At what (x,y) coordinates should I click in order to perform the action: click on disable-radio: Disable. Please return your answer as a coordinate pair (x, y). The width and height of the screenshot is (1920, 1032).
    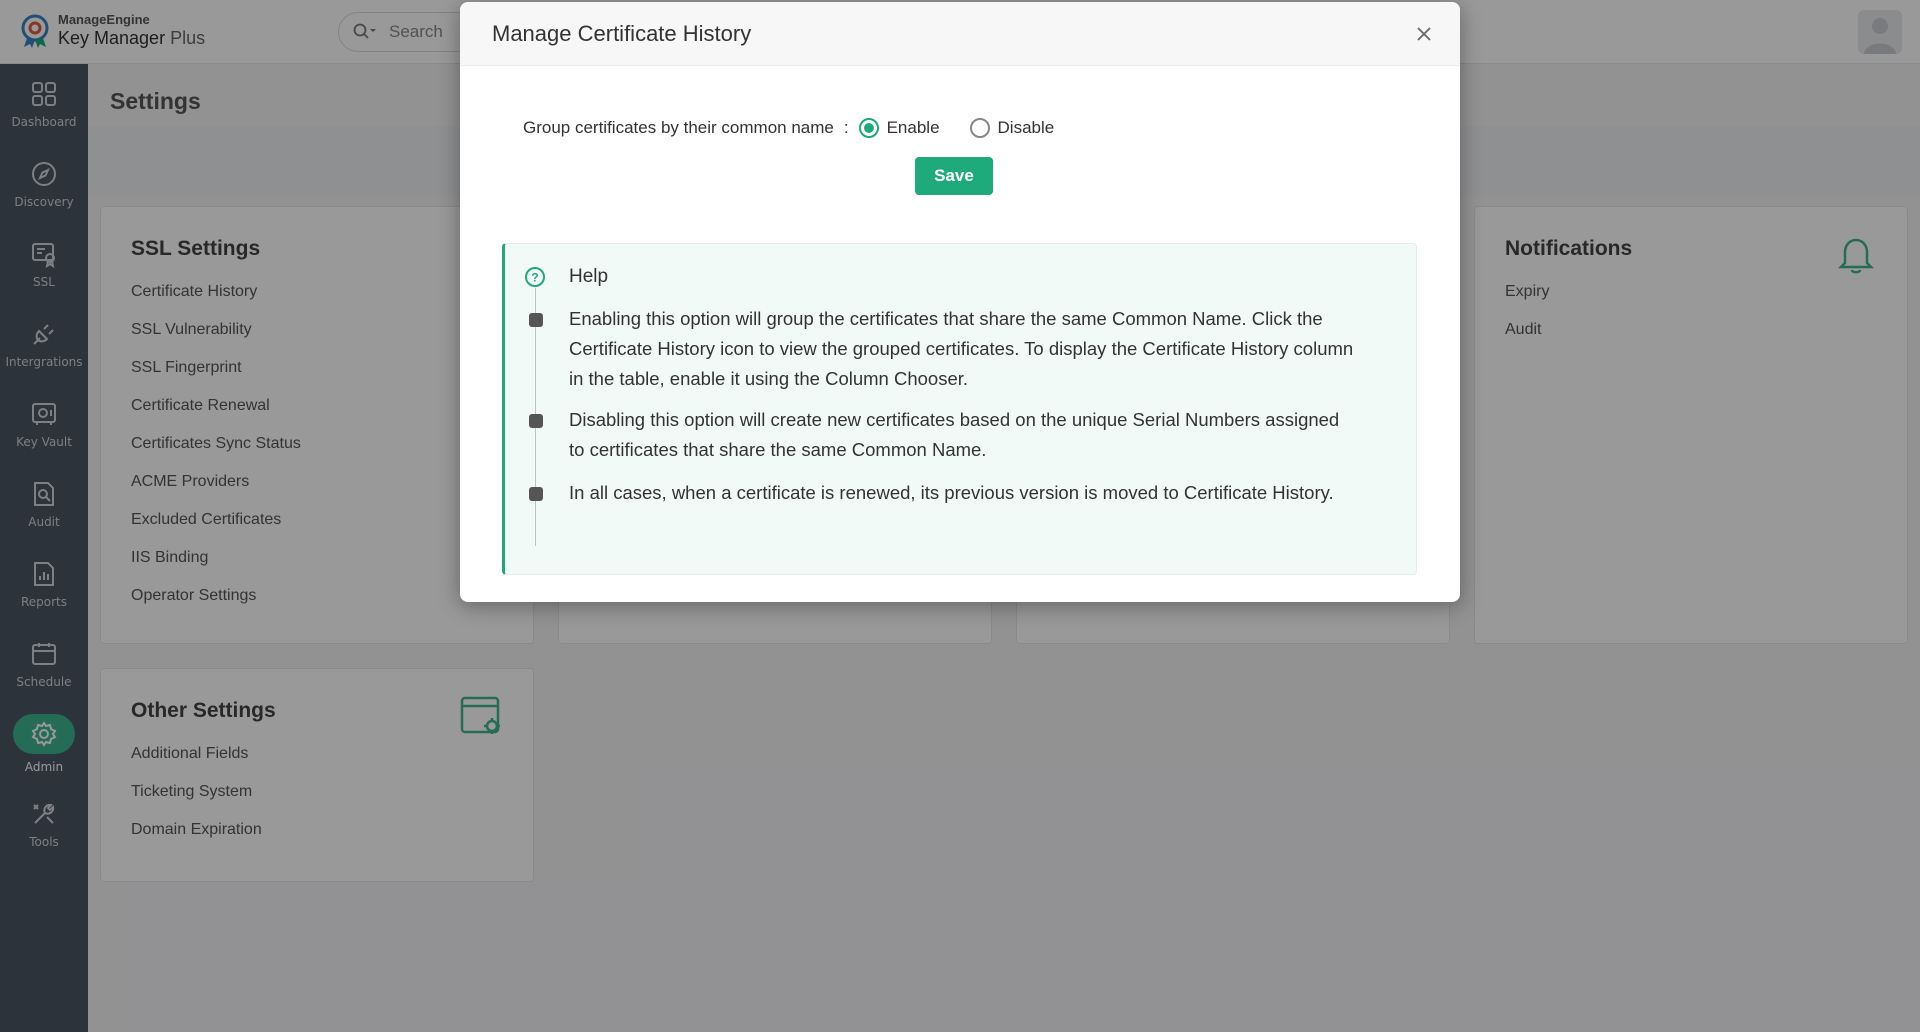
    Looking at the image, I should click on (1012, 128).